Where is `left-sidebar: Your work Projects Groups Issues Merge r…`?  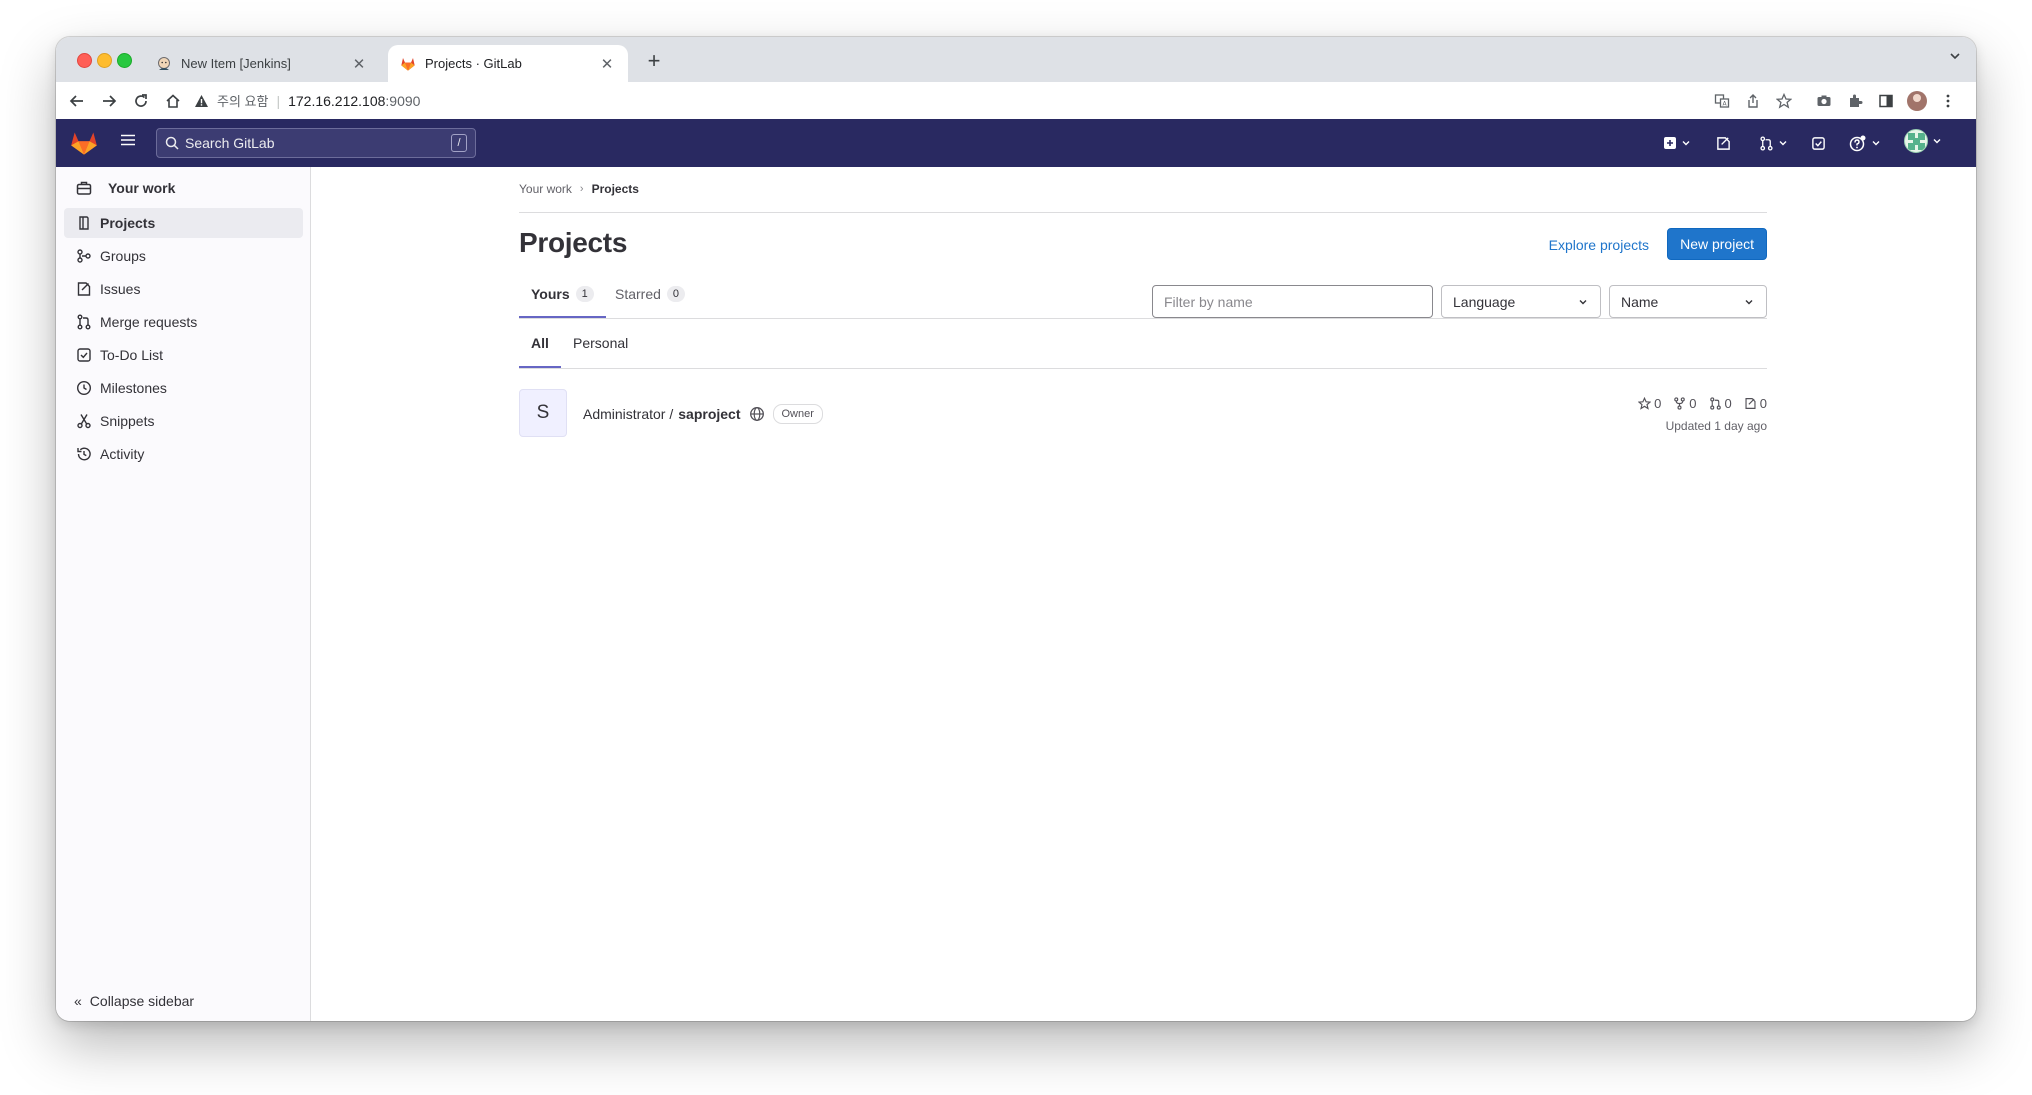
left-sidebar: Your work Projects Groups Issues Merge r… is located at coordinates (183, 594).